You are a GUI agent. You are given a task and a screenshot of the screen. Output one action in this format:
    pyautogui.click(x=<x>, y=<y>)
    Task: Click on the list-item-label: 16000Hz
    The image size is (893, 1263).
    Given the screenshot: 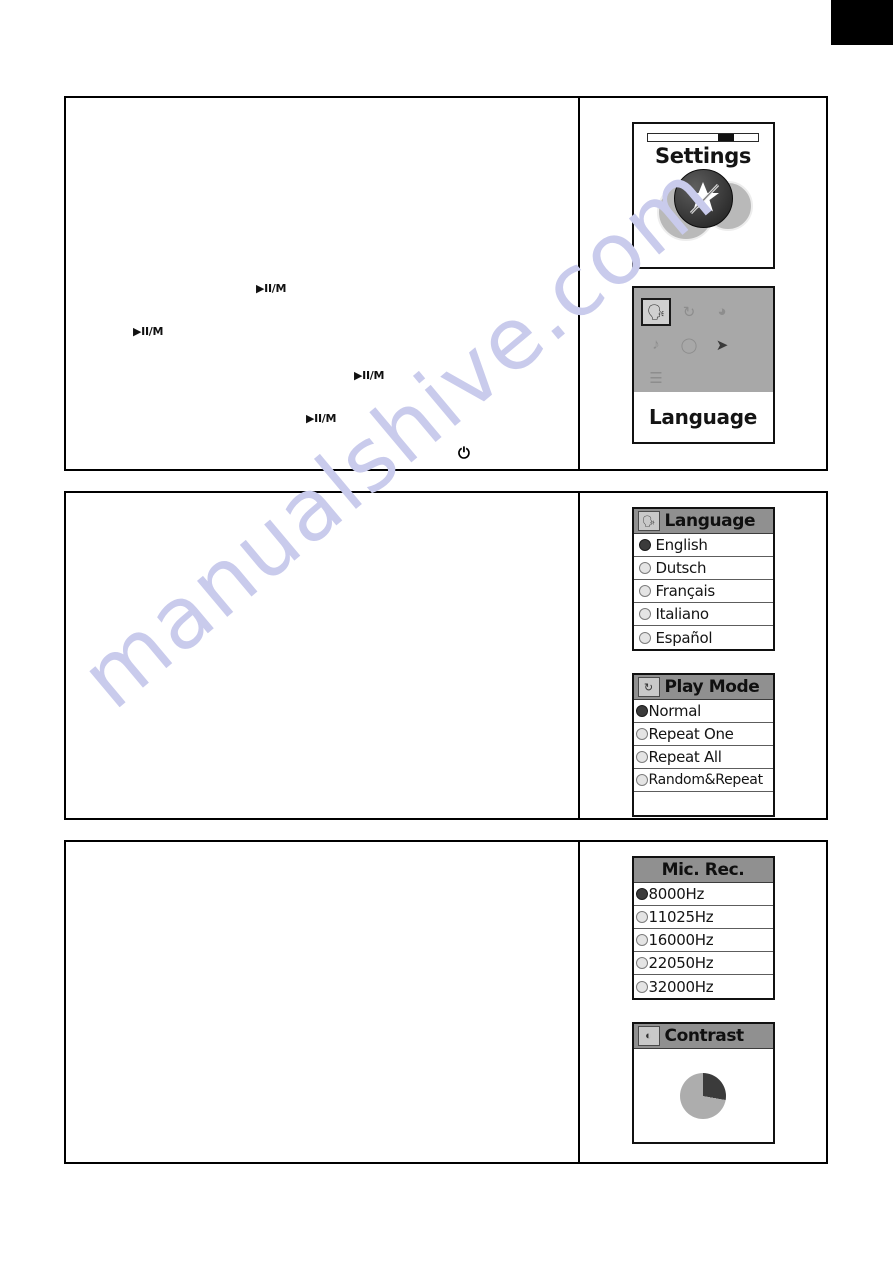 What is the action you would take?
    pyautogui.click(x=681, y=940)
    